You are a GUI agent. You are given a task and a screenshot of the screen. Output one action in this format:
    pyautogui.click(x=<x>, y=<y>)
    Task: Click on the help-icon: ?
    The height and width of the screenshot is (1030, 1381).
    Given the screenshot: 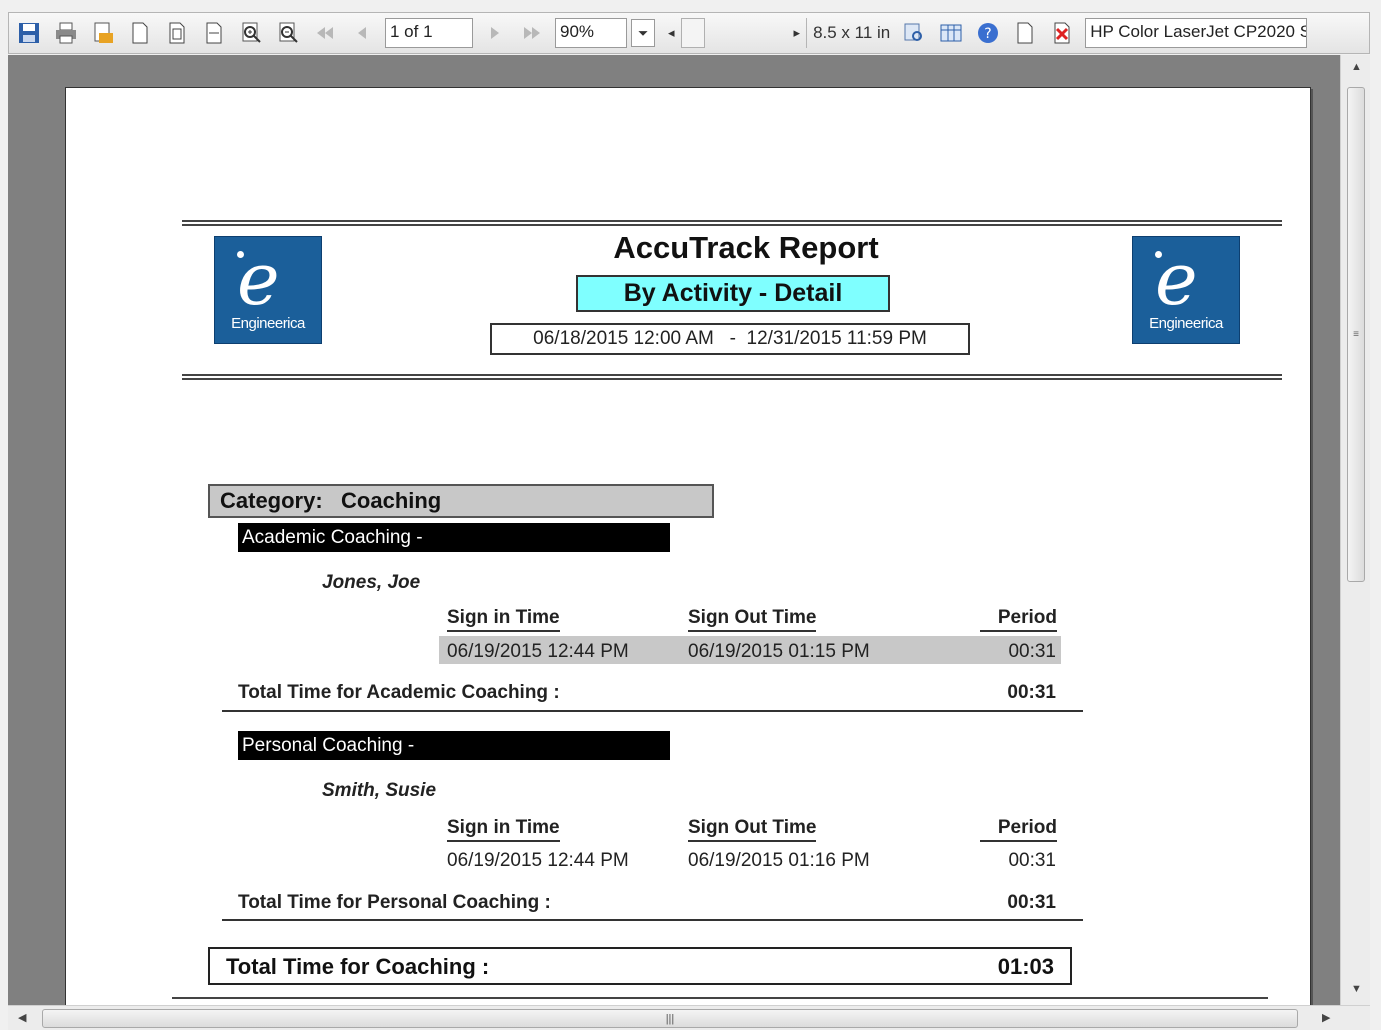 What is the action you would take?
    pyautogui.click(x=988, y=33)
    